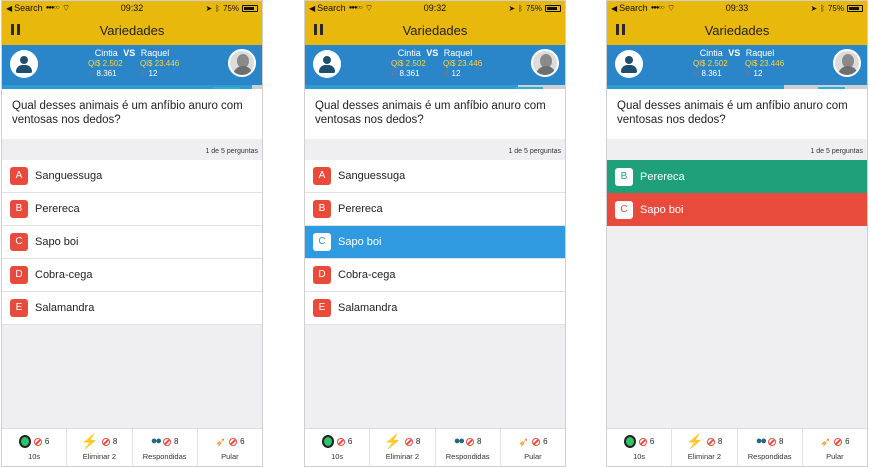  I want to click on answer-option-c-selected: C Sapo boi, so click(435, 242).